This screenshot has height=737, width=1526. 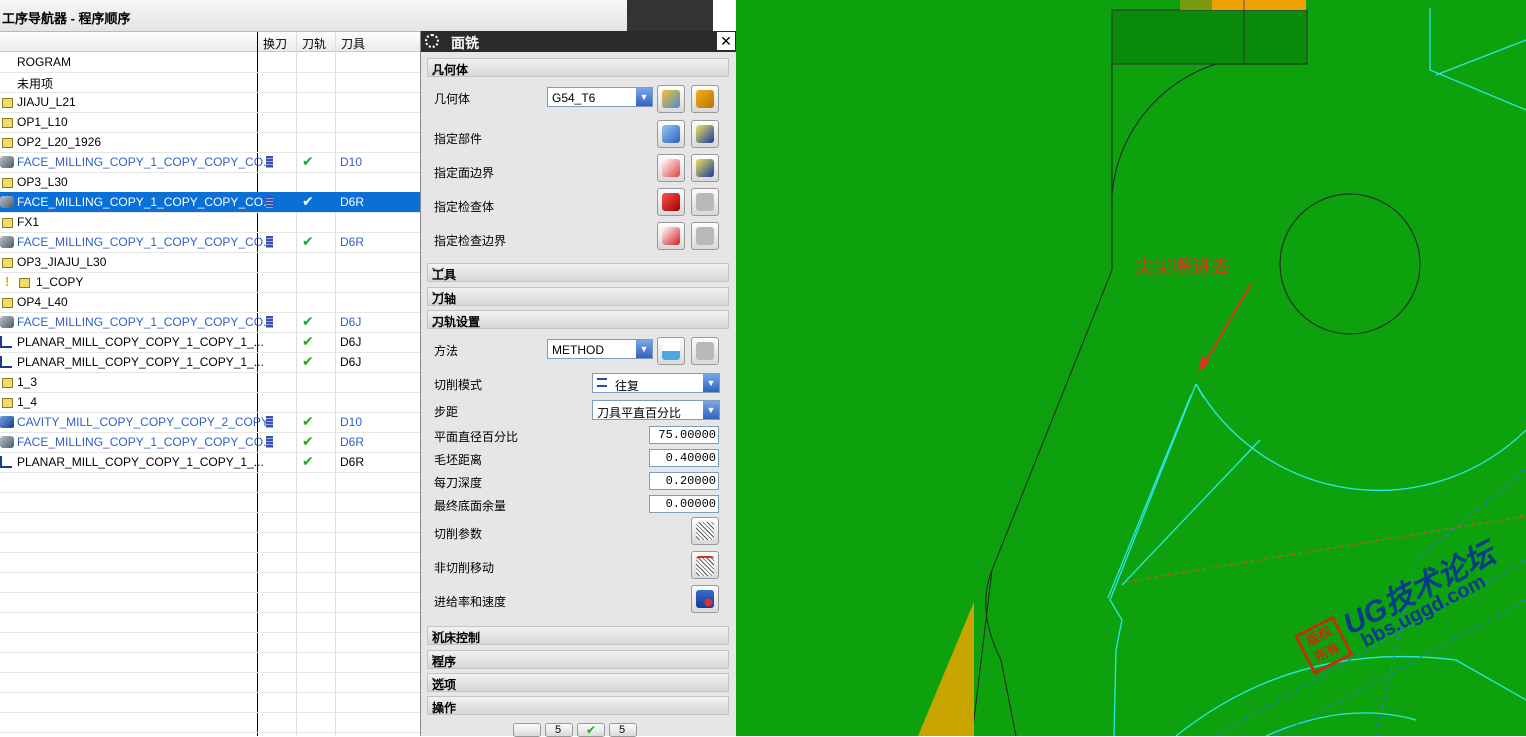 What do you see at coordinates (578, 272) in the screenshot?
I see `section-tool: 工具 ﹀` at bounding box center [578, 272].